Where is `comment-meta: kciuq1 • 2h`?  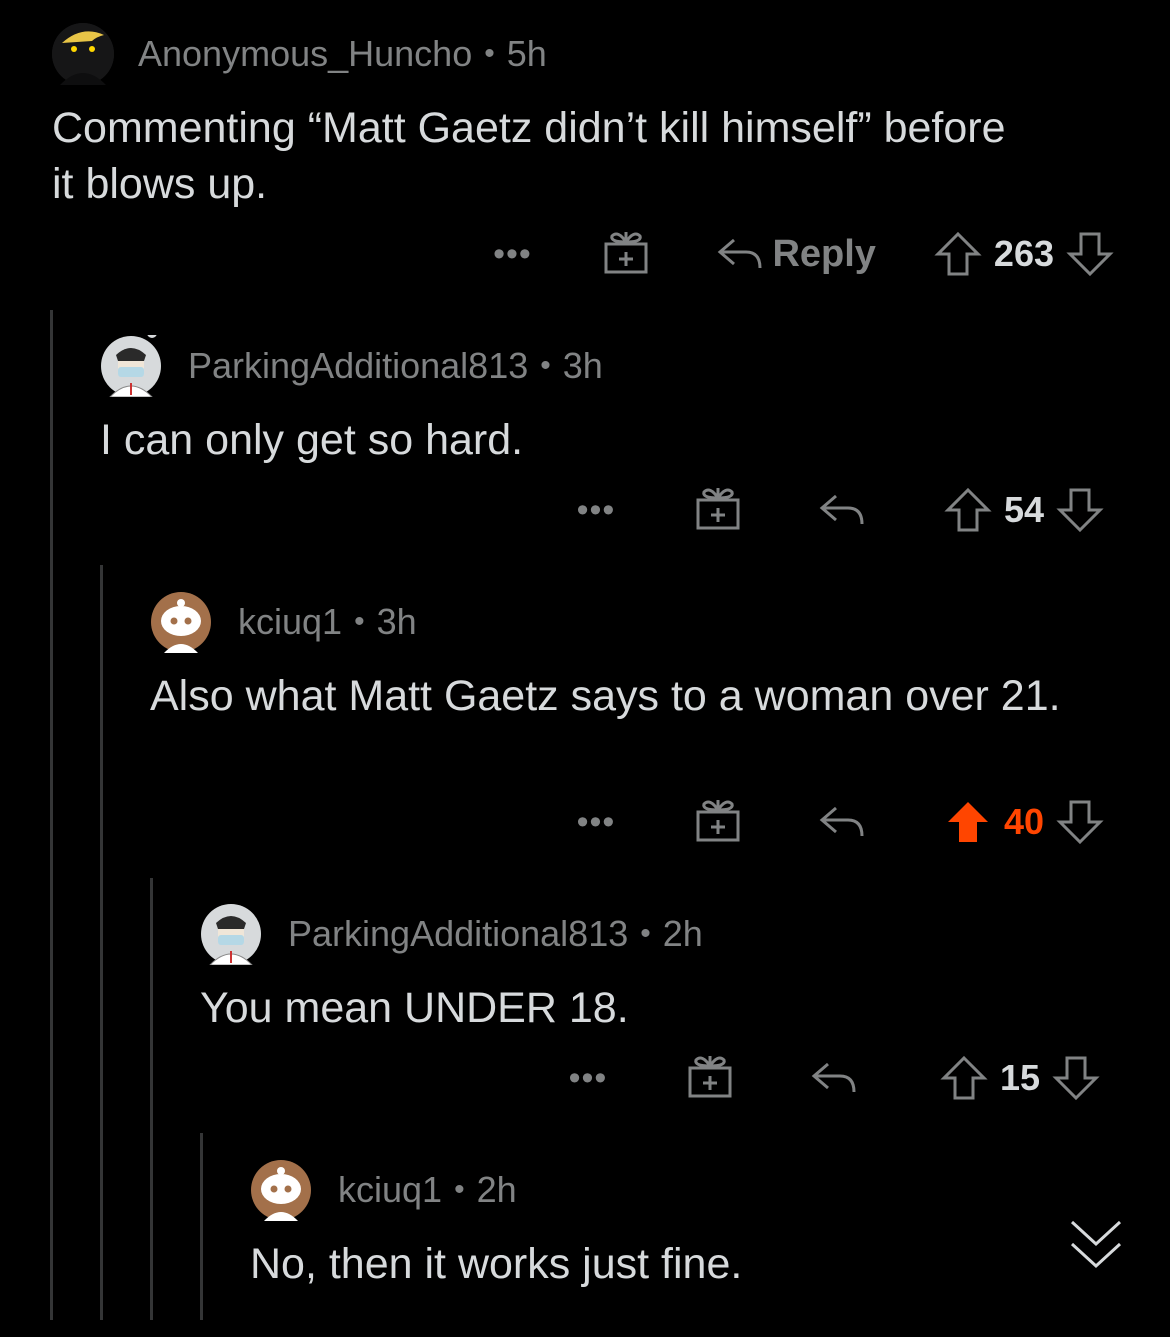
comment-meta: kciuq1 • 2h is located at coordinates (682, 1190).